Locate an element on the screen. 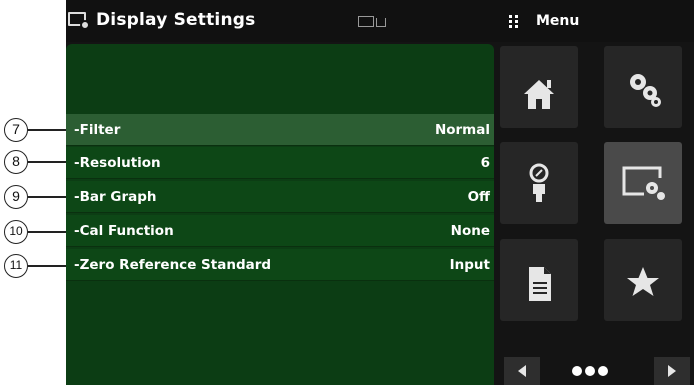  documents-tile is located at coordinates (539, 280).